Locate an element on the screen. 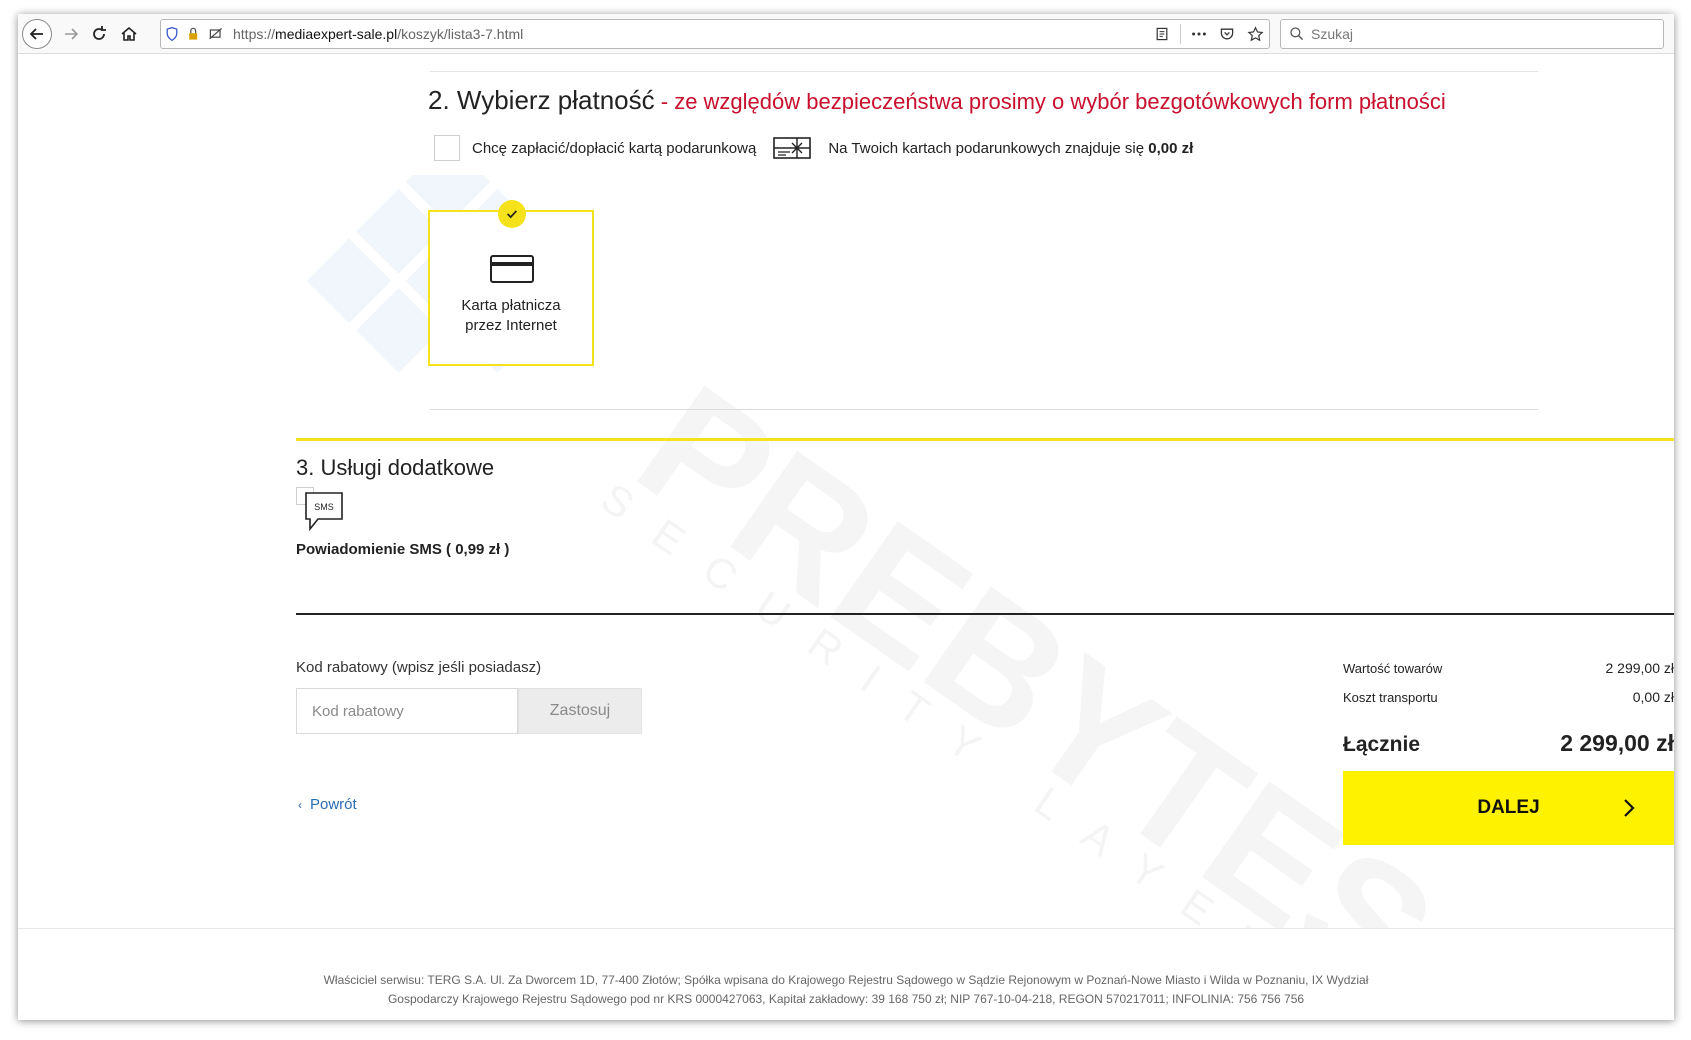 The height and width of the screenshot is (1040, 1691). total-row: Łącznie 2 299,00 zł is located at coordinates (1508, 743).